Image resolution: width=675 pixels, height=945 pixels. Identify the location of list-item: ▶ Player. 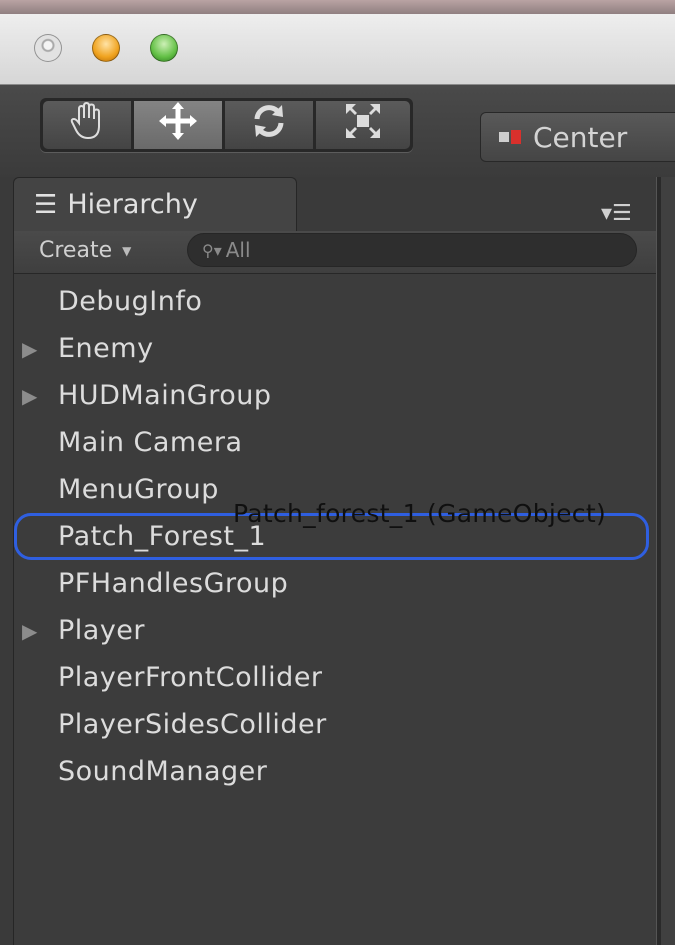
(335, 630).